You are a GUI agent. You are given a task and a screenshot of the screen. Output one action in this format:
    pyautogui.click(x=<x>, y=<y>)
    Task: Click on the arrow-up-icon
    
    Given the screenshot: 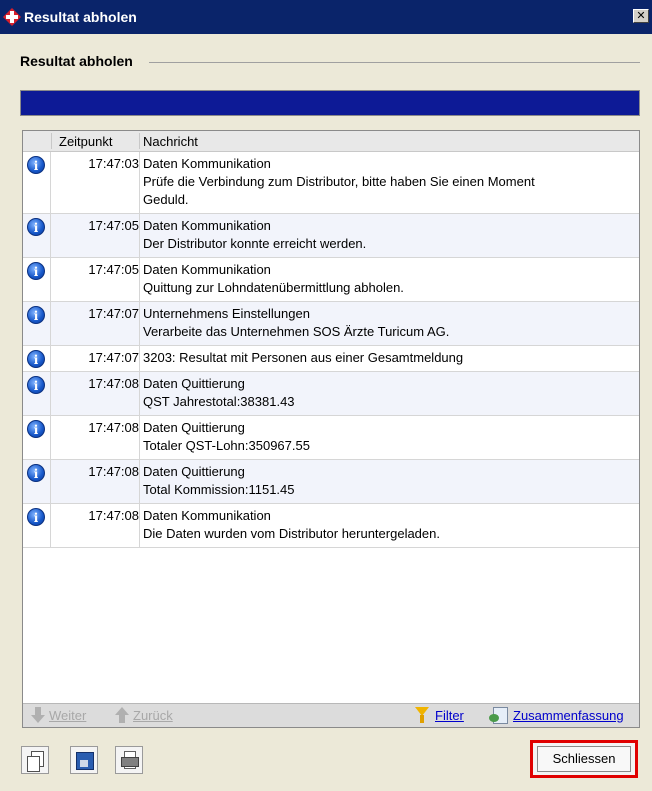 What is the action you would take?
    pyautogui.click(x=122, y=715)
    